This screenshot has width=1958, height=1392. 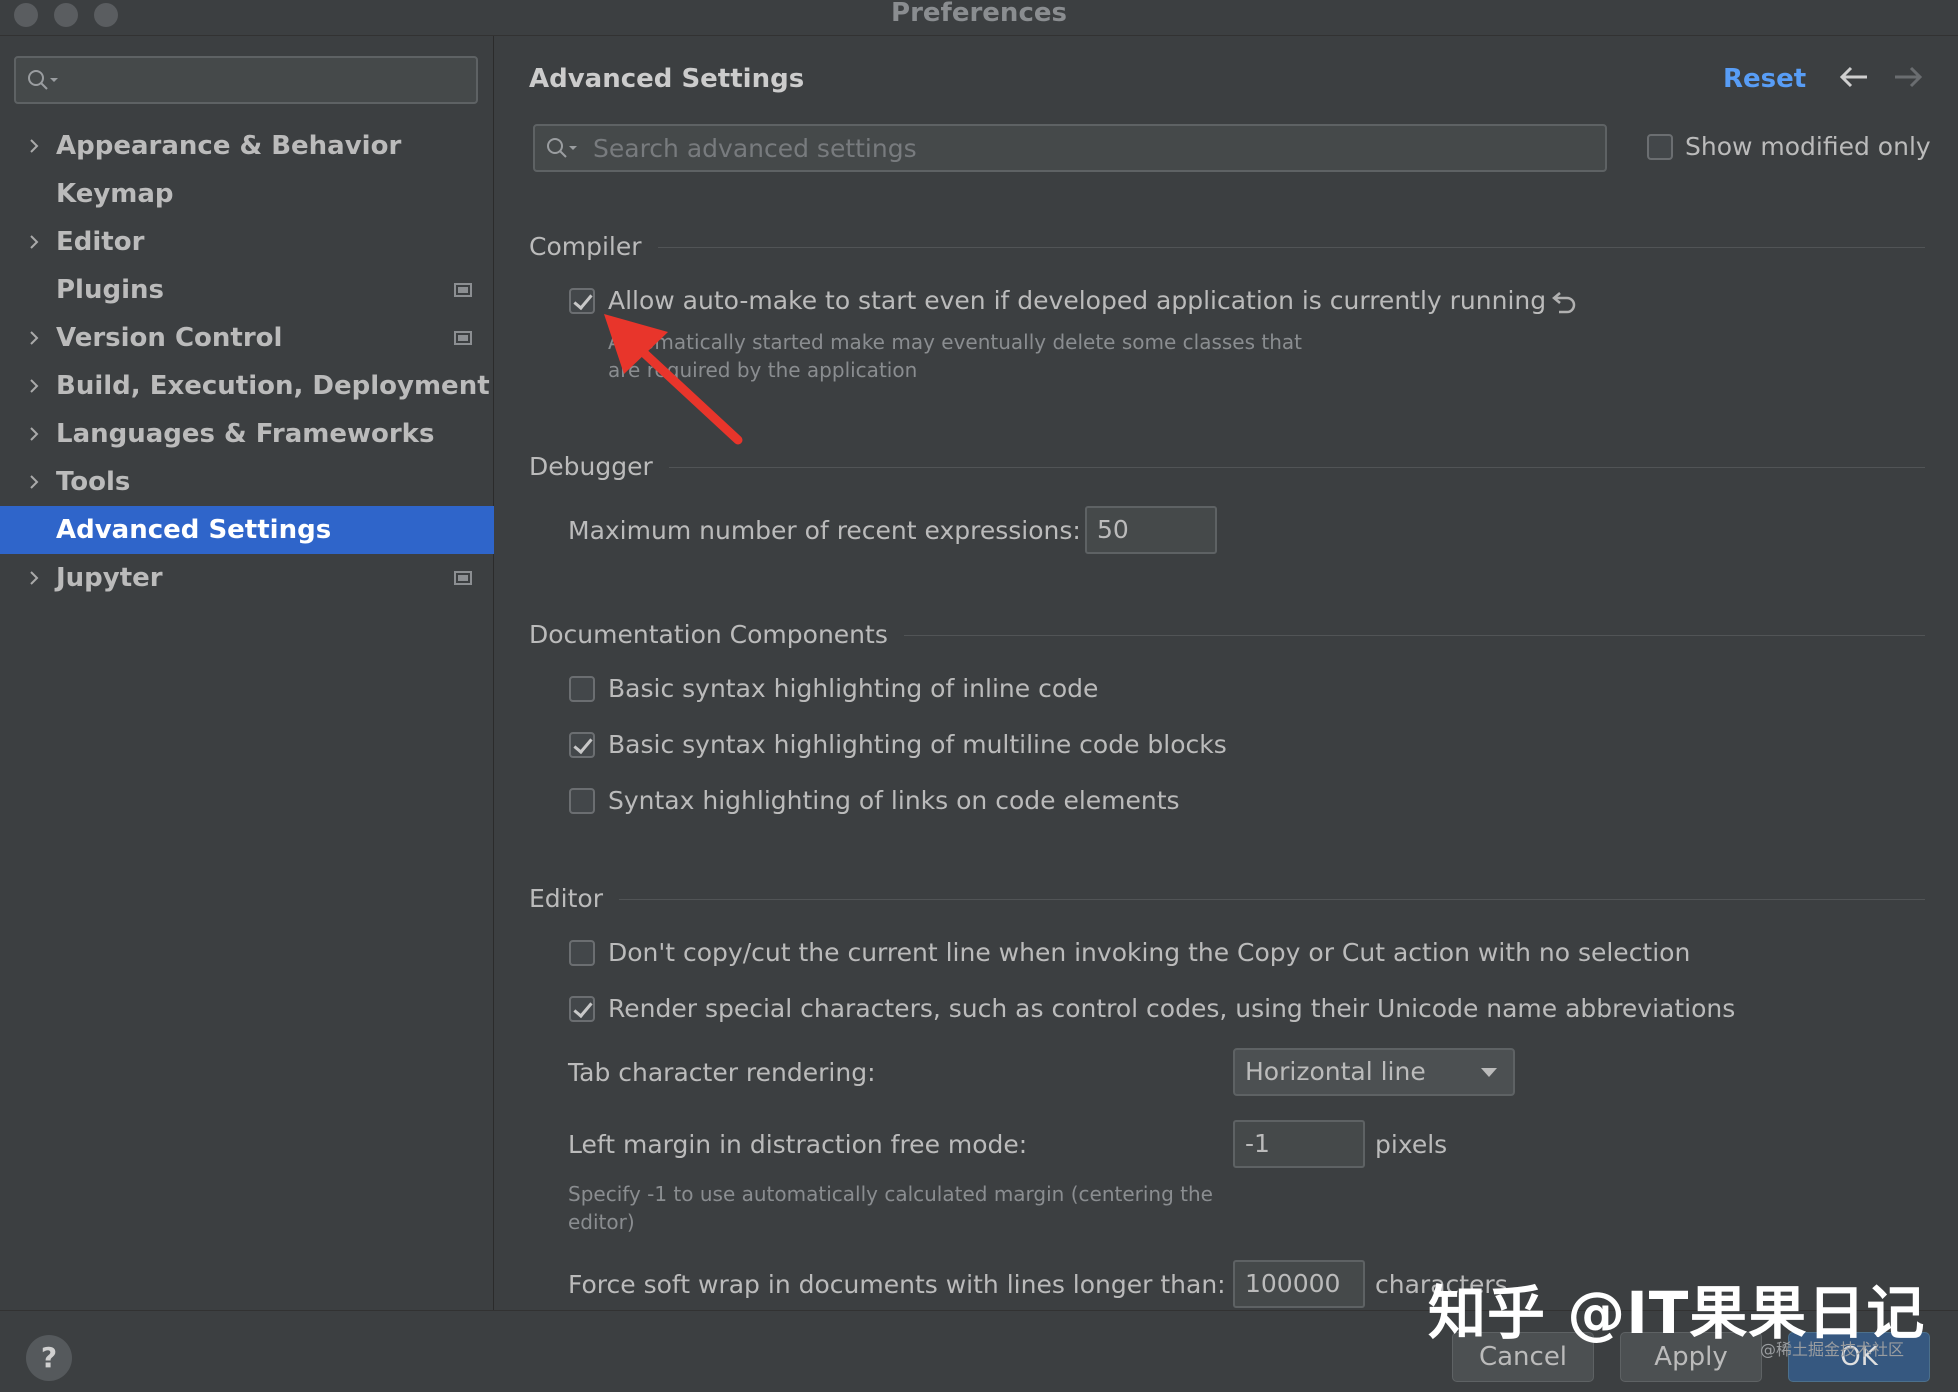 I want to click on dont-copy-line-checkbox, so click(x=582, y=953).